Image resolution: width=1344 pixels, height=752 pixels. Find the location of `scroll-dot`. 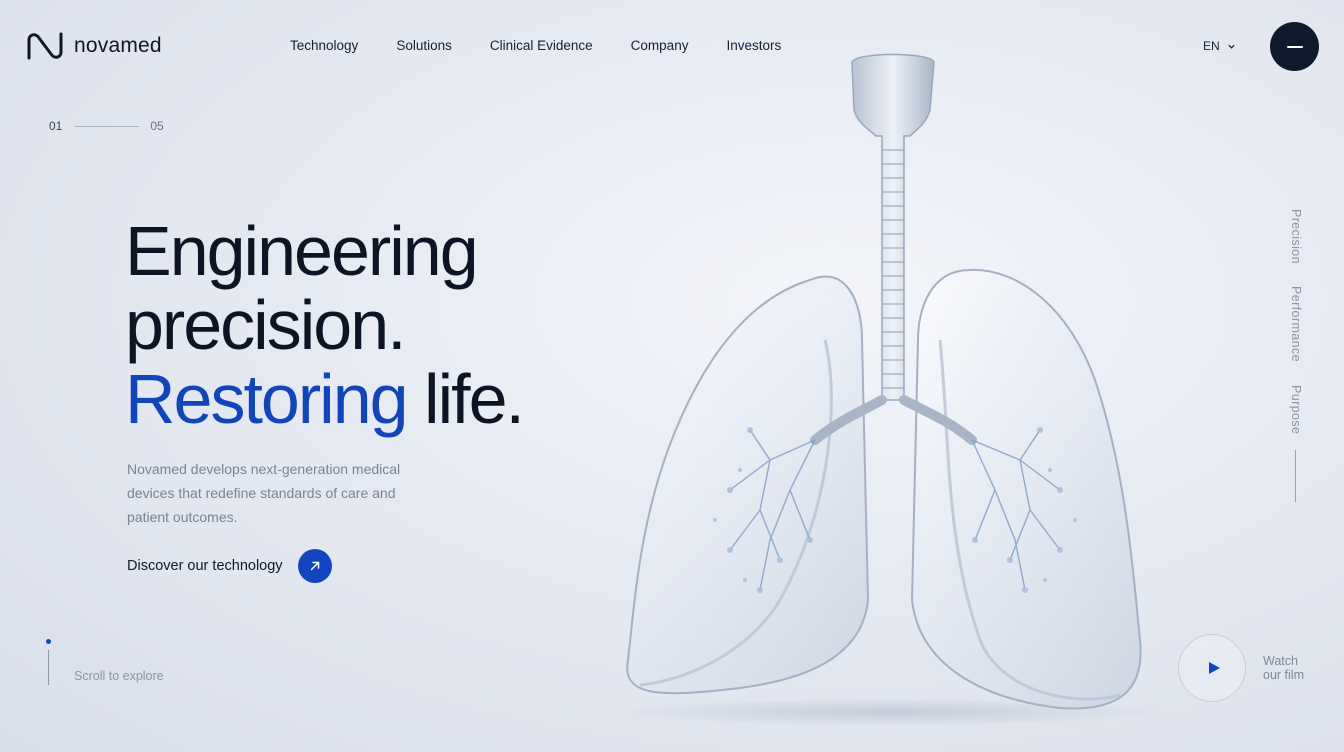

scroll-dot is located at coordinates (48, 641).